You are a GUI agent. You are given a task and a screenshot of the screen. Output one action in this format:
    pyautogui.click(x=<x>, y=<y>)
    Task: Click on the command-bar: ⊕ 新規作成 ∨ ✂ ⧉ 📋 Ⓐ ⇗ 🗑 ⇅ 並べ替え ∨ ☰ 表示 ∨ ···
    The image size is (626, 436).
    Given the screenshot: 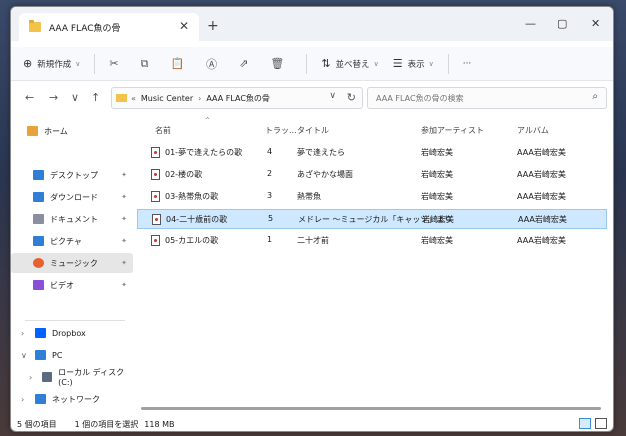 What is the action you would take?
    pyautogui.click(x=312, y=64)
    